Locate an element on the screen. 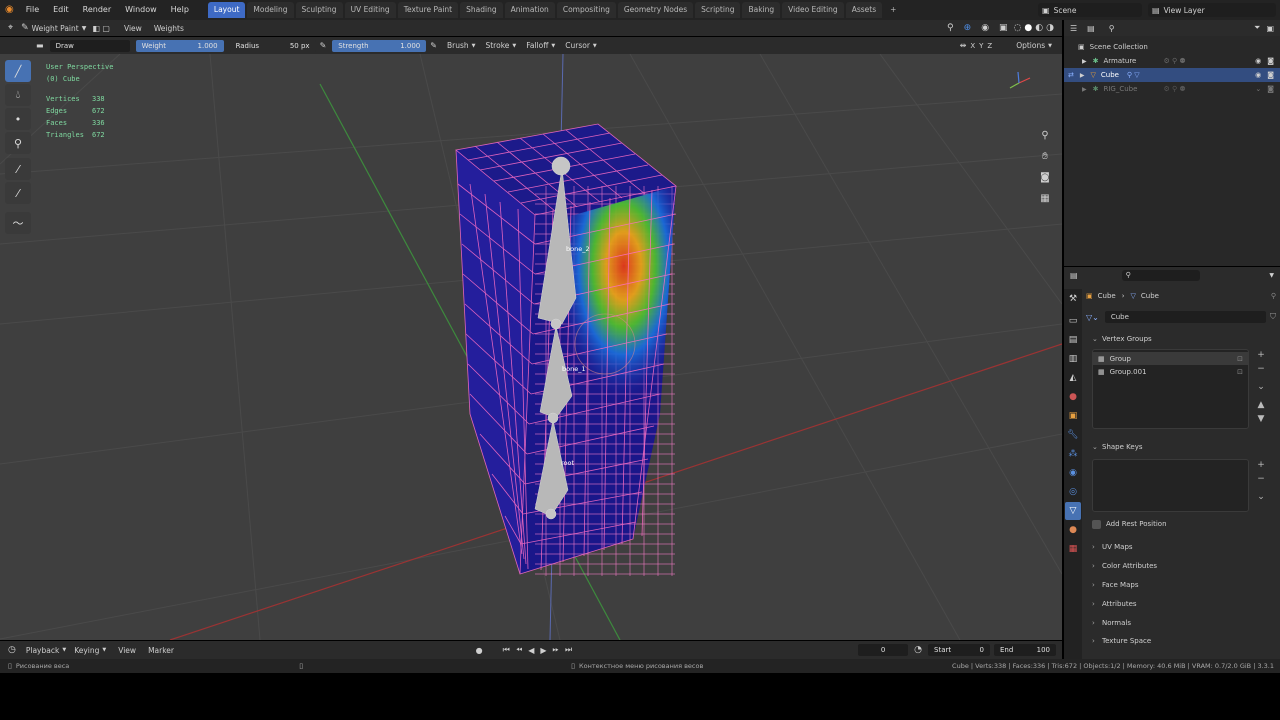  mesh-data-tab-icon: ▽ is located at coordinates (1073, 511).